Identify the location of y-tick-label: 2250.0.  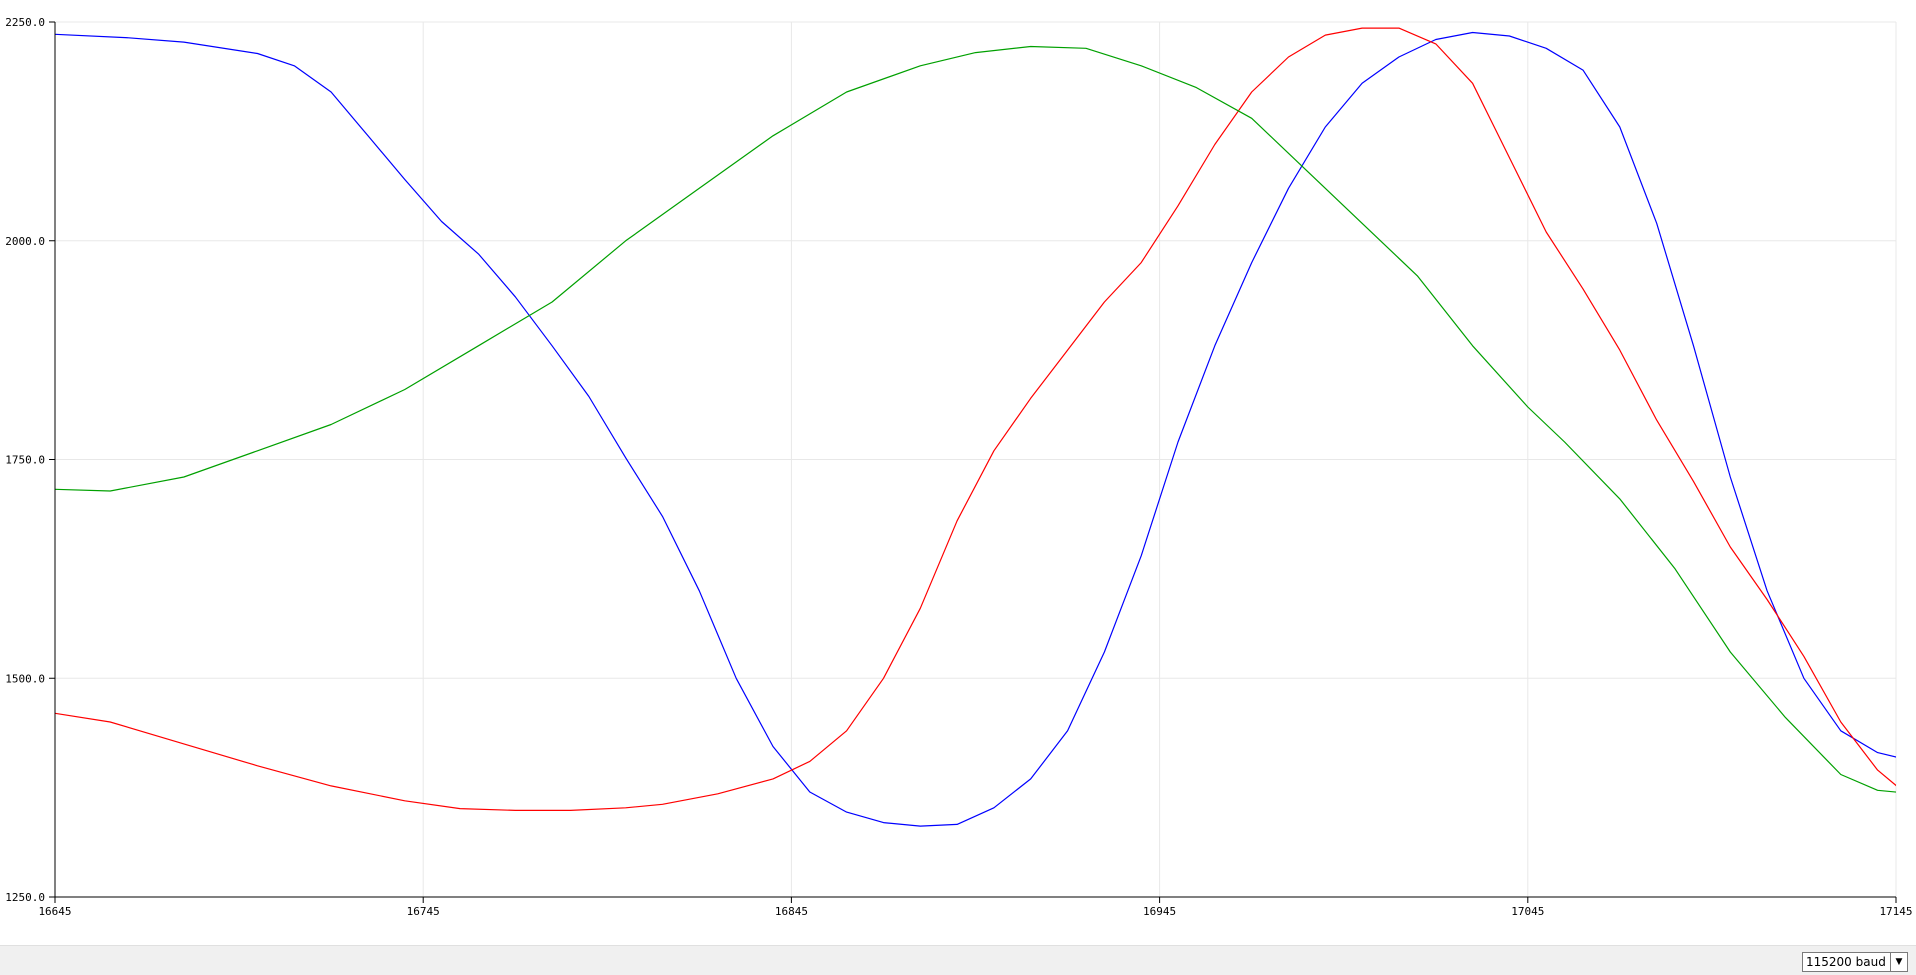
(25, 22).